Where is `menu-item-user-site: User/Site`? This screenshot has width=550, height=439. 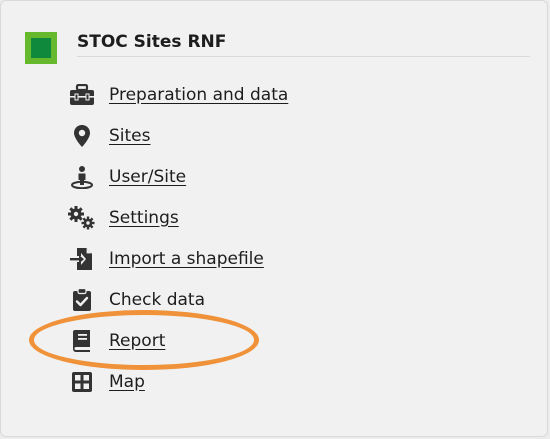
menu-item-user-site: User/Site is located at coordinates (177, 176).